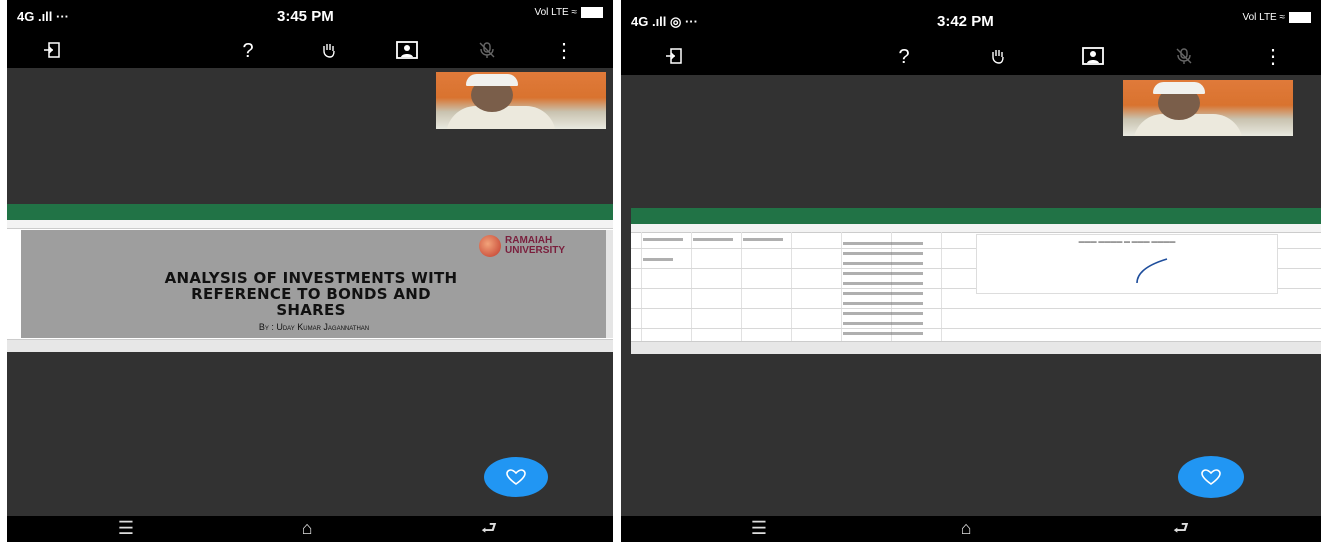 The image size is (1321, 542). I want to click on slide-title-line2: REFERENCE TO BONDS AND, so click(311, 294).